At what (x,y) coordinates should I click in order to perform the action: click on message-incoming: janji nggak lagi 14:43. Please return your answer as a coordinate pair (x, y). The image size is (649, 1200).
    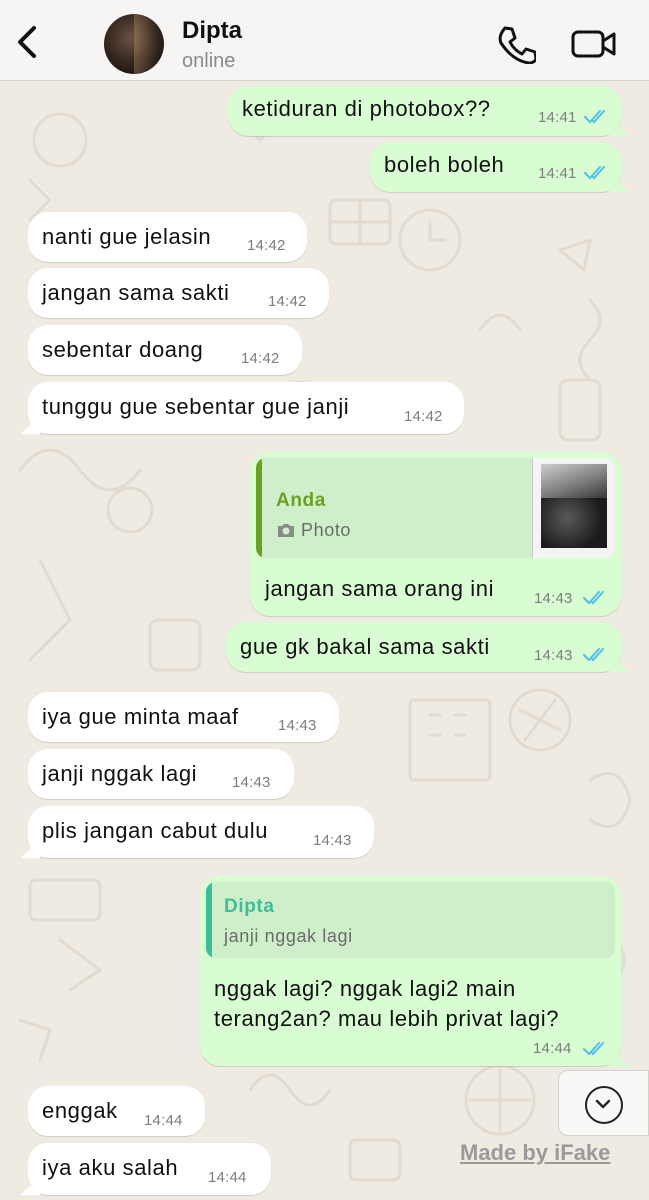
    Looking at the image, I should click on (161, 774).